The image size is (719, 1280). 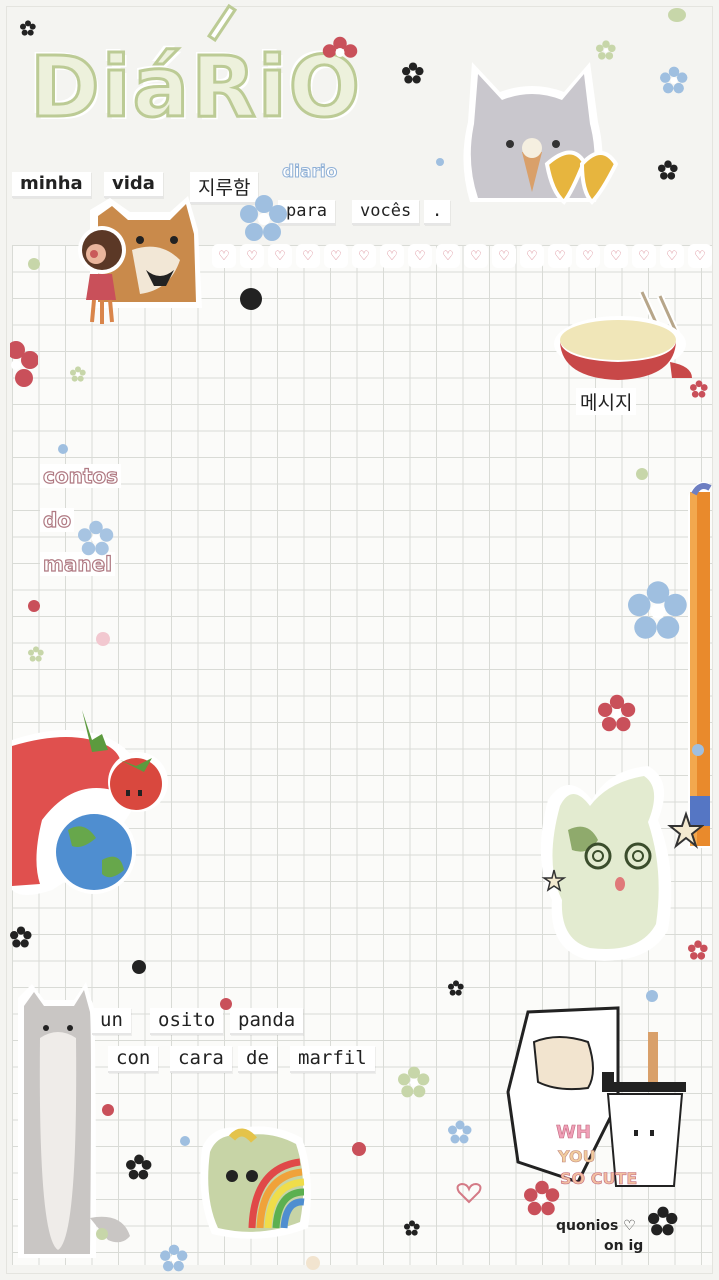 I want to click on heart-icon, so click(x=469, y=1193).